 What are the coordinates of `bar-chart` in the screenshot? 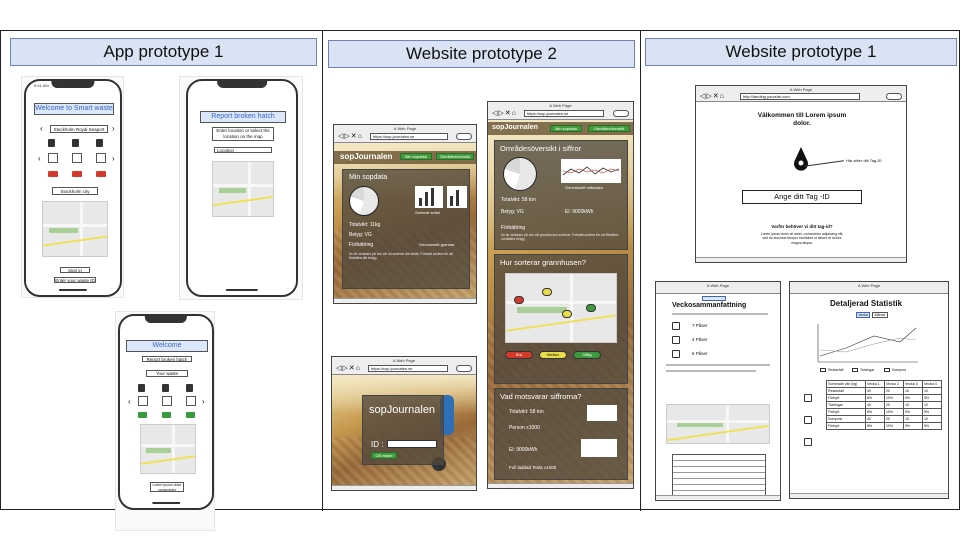 It's located at (429, 197).